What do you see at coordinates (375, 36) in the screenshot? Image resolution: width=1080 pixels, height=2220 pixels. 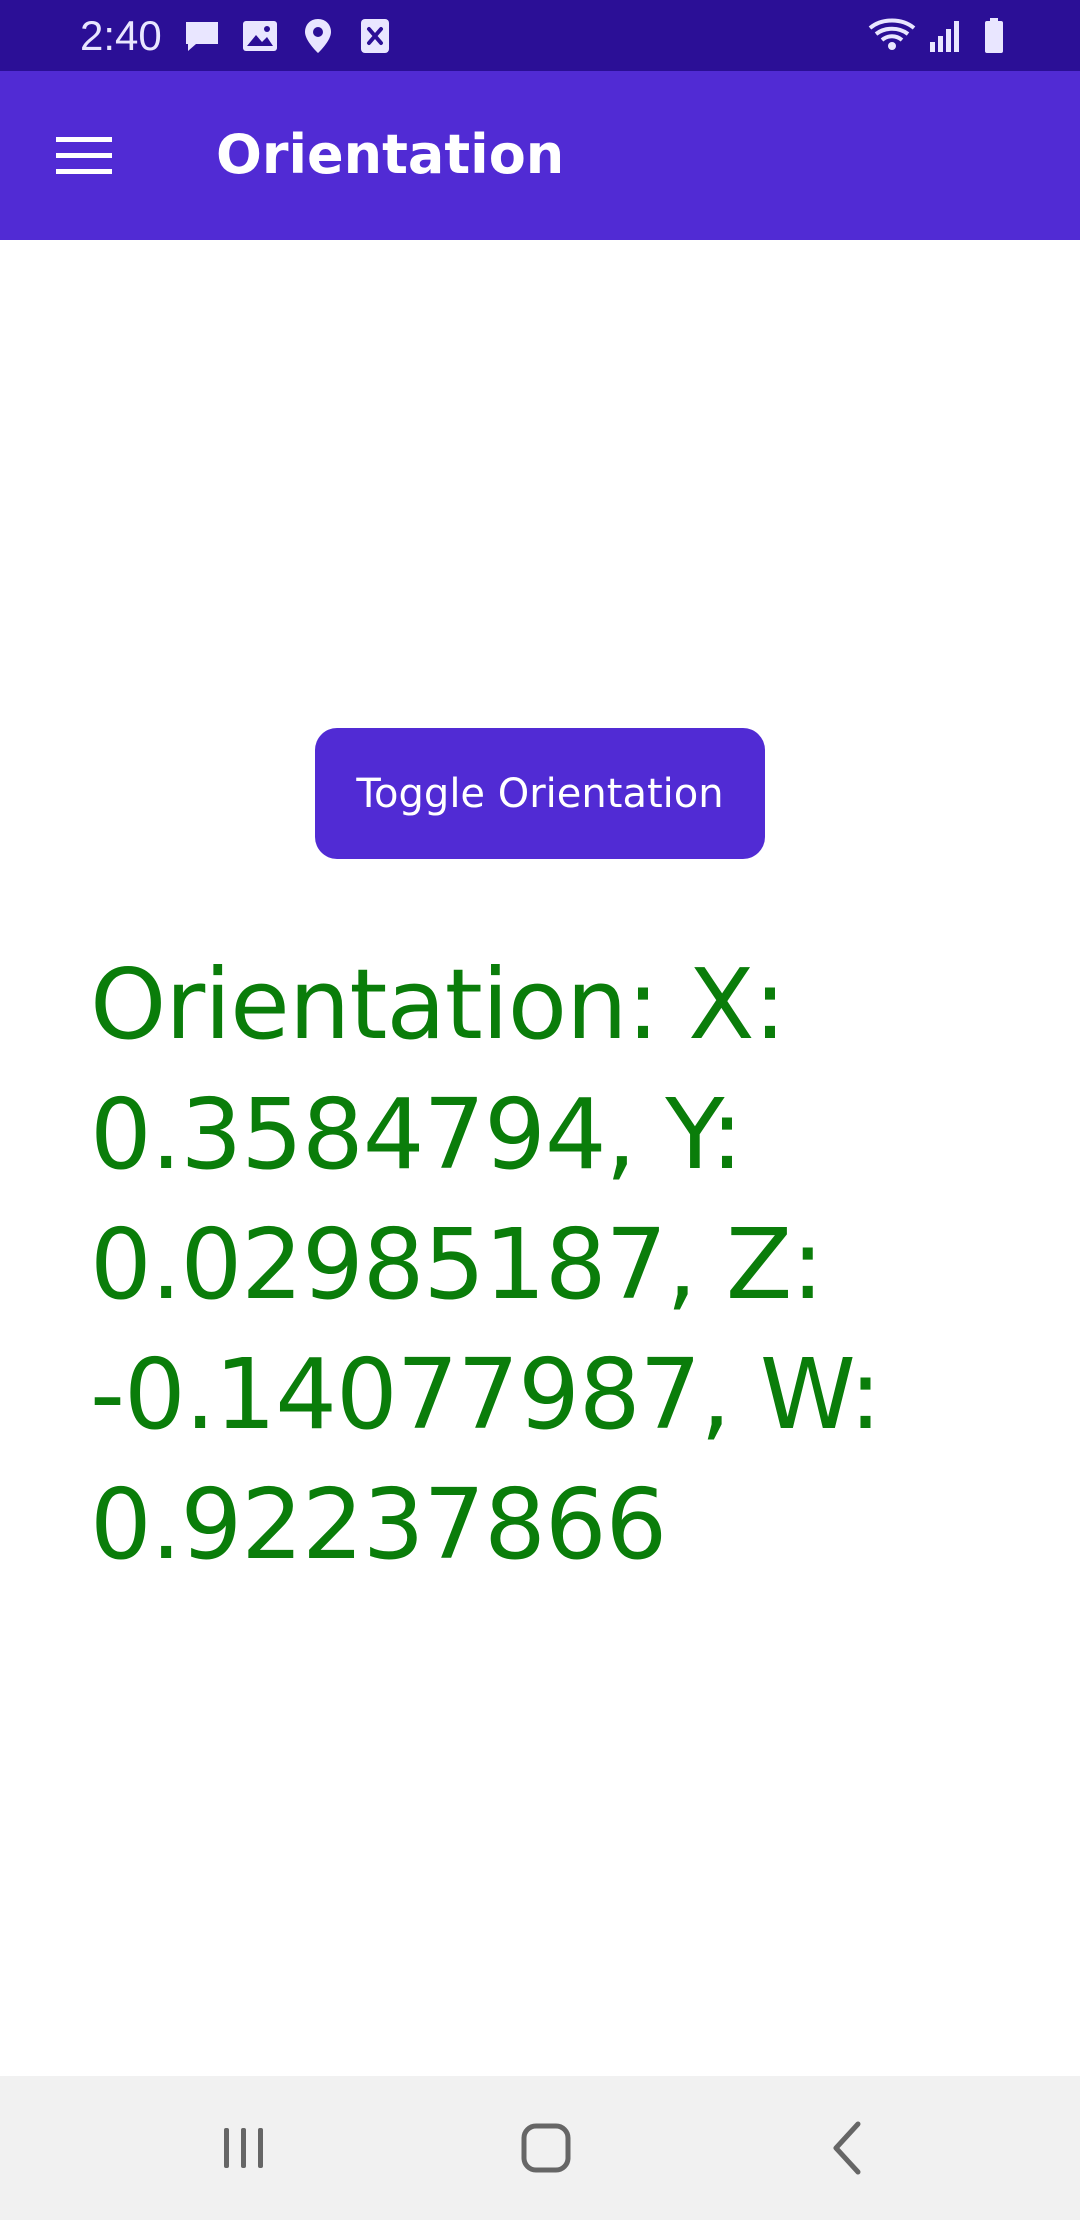 I see `close-box-icon` at bounding box center [375, 36].